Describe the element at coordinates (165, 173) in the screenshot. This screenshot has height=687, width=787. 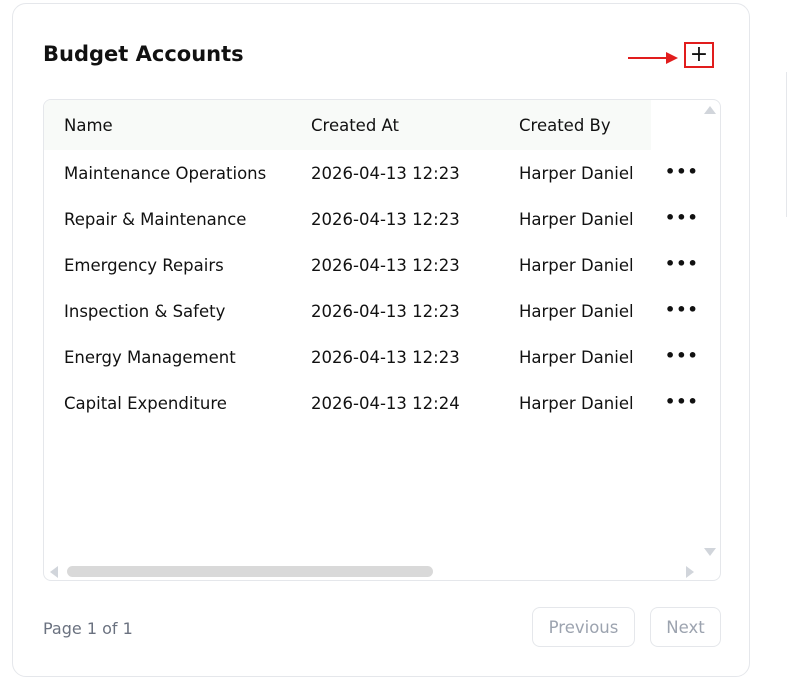
I see `cell-name: Maintenance Operations` at that location.